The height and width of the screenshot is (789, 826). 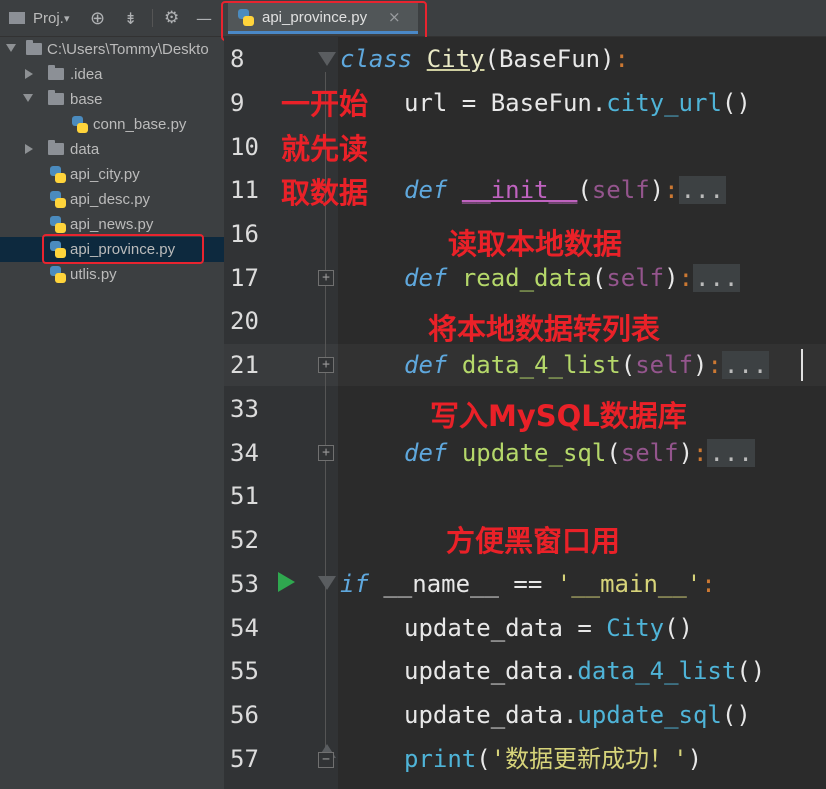 I want to click on code-line-55: update_data.data_4_list(), so click(x=584, y=671).